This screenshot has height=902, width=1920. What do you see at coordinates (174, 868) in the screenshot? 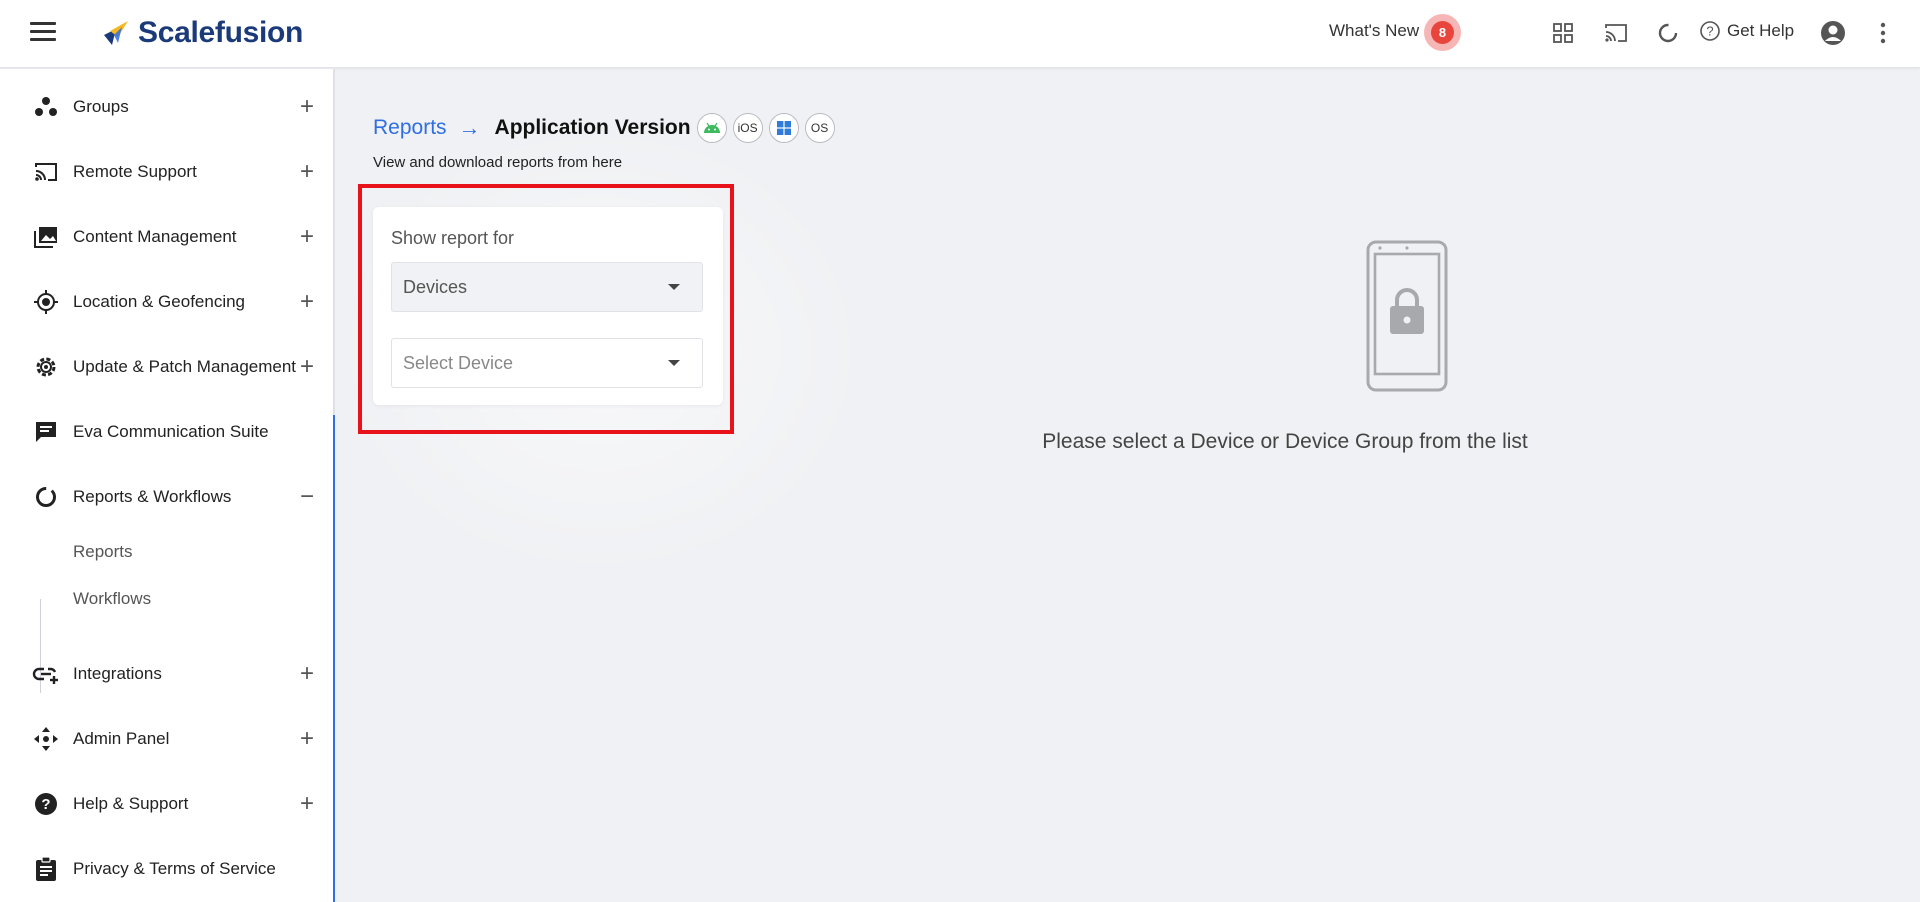
I see `sidebar-item-label: Privacy & Terms of Service` at bounding box center [174, 868].